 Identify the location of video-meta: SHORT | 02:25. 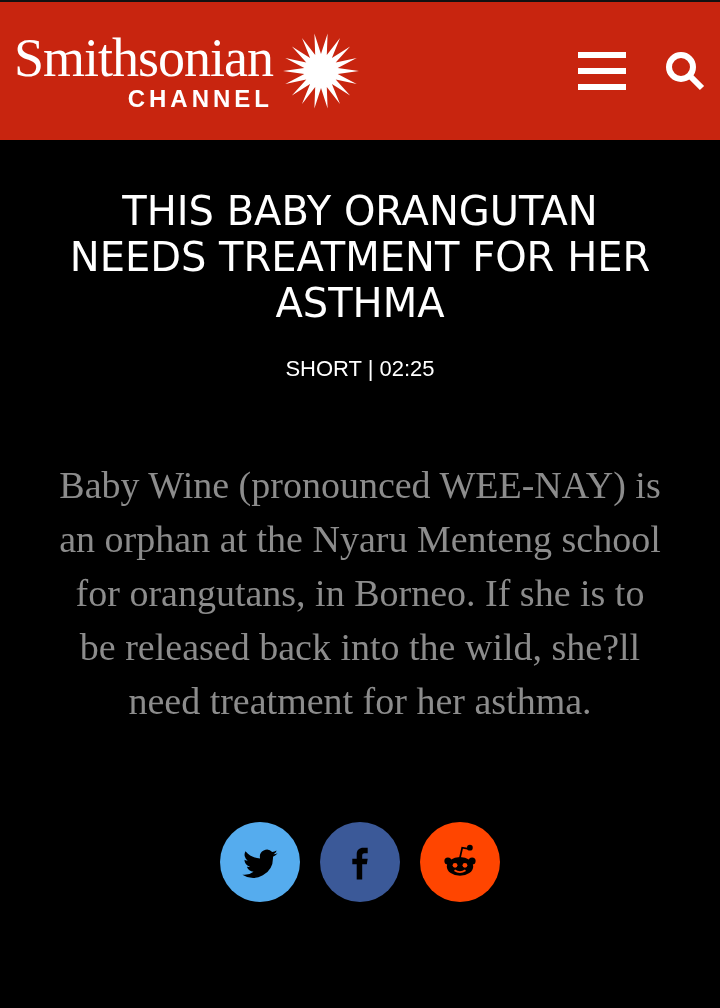
(360, 369).